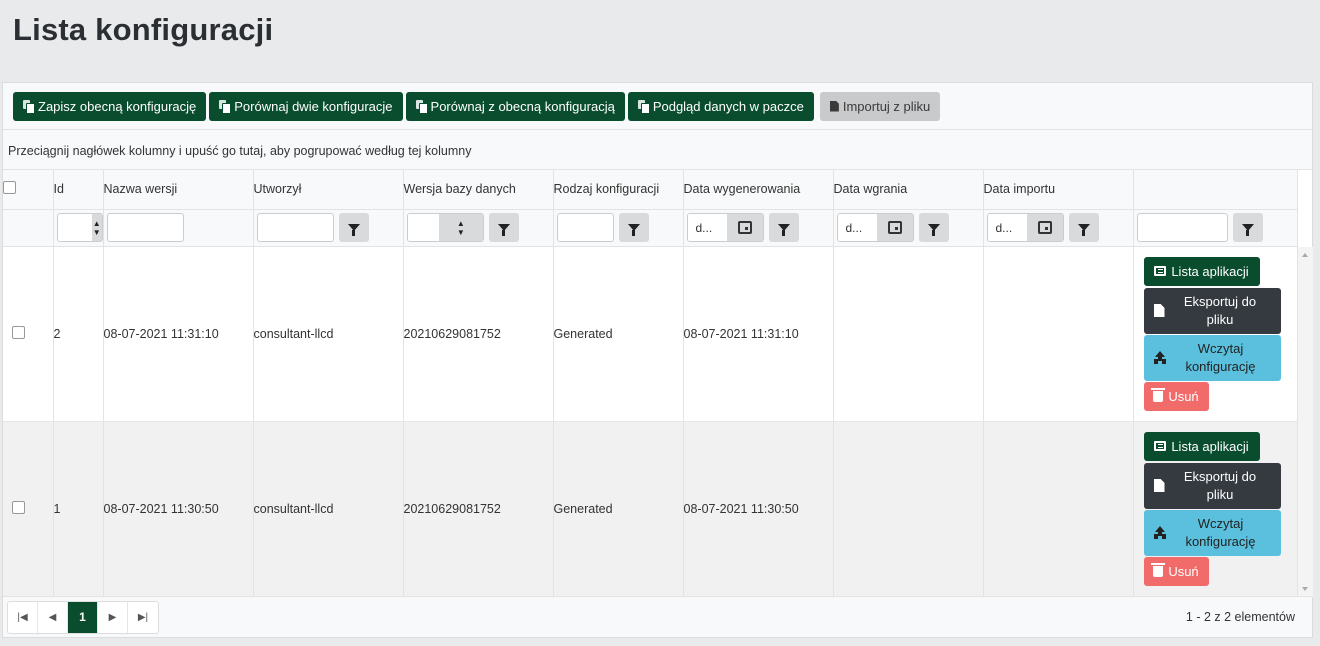  Describe the element at coordinates (880, 106) in the screenshot. I see `import-from-file-button: Importuj z pliku` at that location.